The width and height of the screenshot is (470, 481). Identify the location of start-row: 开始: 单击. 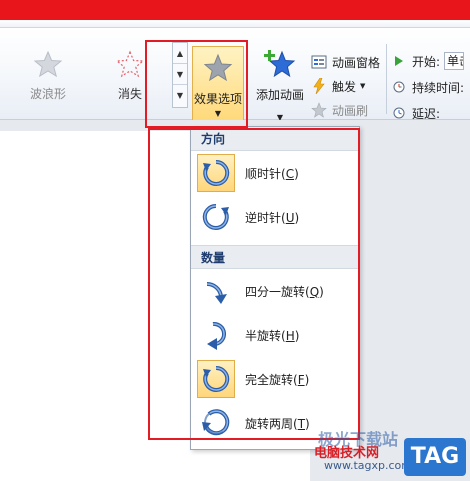
(431, 61).